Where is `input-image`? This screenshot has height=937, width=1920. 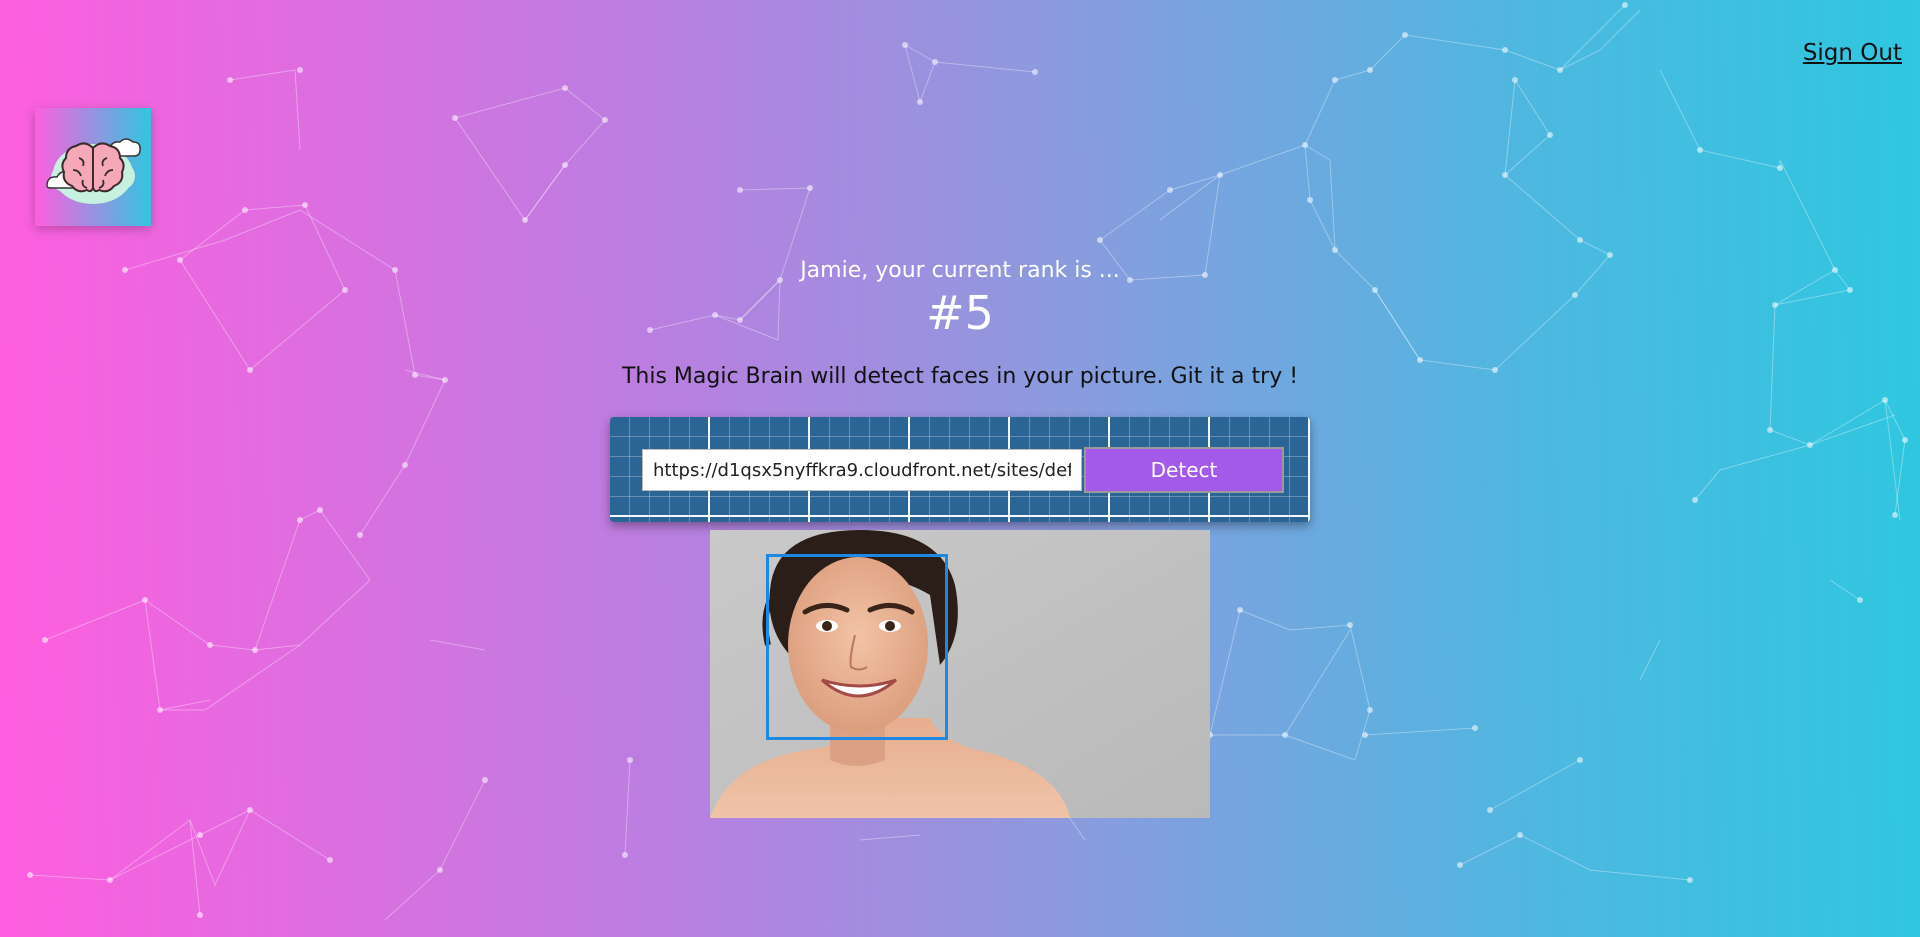
input-image is located at coordinates (960, 674).